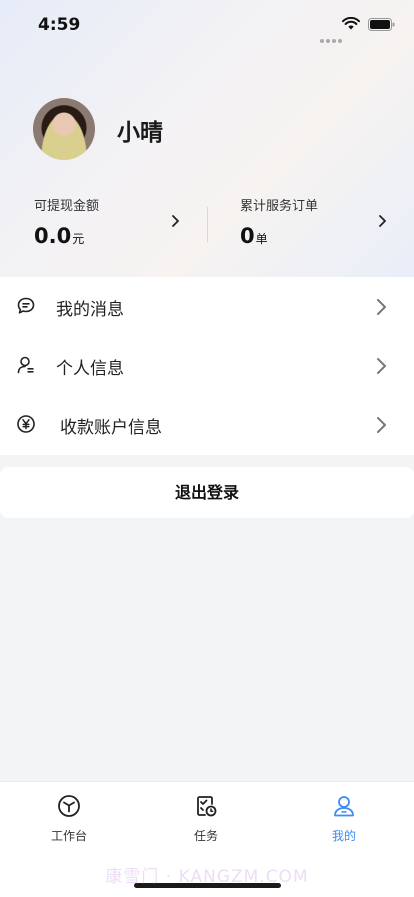 The height and width of the screenshot is (897, 414). Describe the element at coordinates (59, 25) in the screenshot. I see `status-time: 4:59` at that location.